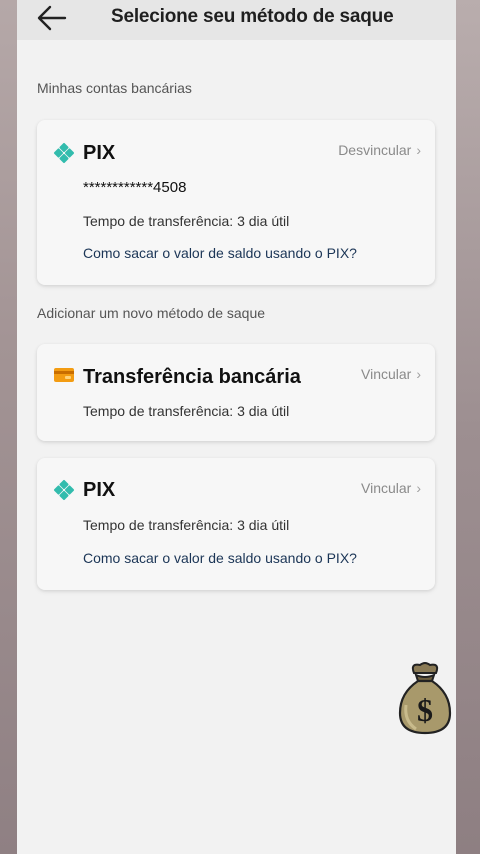  I want to click on arrow-left-icon, so click(52, 18).